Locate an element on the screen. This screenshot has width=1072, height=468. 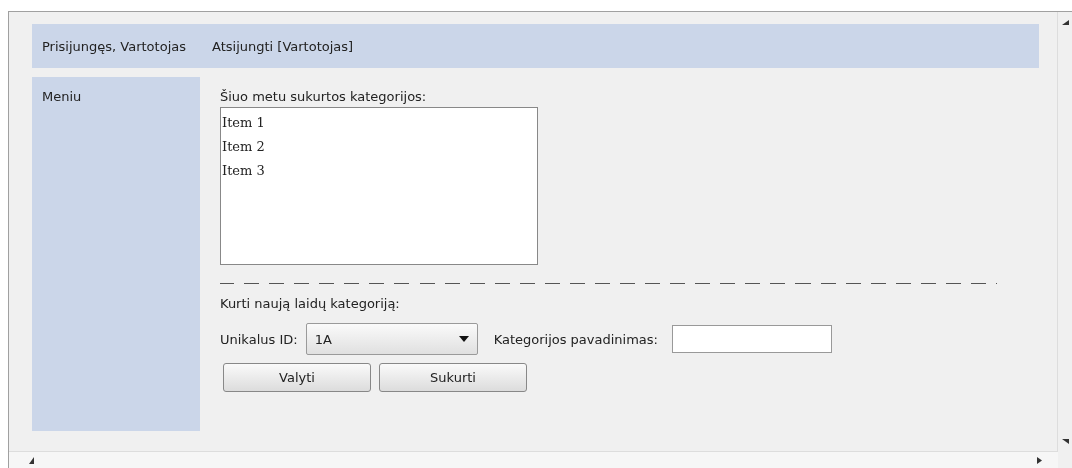
form-title: Kurti naują laidų kategoriją: is located at coordinates (310, 303).